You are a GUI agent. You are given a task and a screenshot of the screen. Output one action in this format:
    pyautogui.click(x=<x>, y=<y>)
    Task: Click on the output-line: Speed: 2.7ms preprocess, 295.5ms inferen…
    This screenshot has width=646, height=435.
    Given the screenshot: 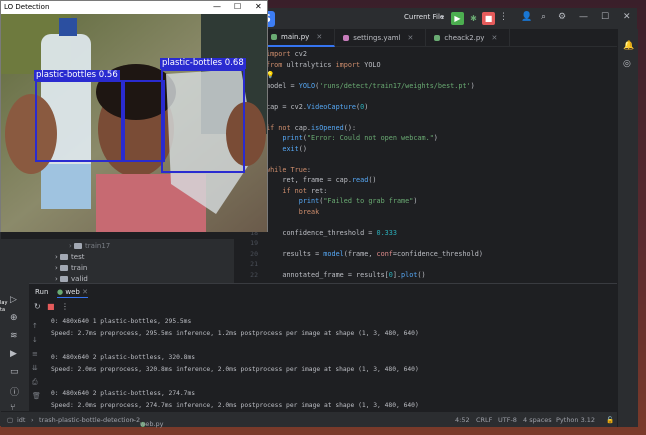 What is the action you would take?
    pyautogui.click(x=235, y=333)
    